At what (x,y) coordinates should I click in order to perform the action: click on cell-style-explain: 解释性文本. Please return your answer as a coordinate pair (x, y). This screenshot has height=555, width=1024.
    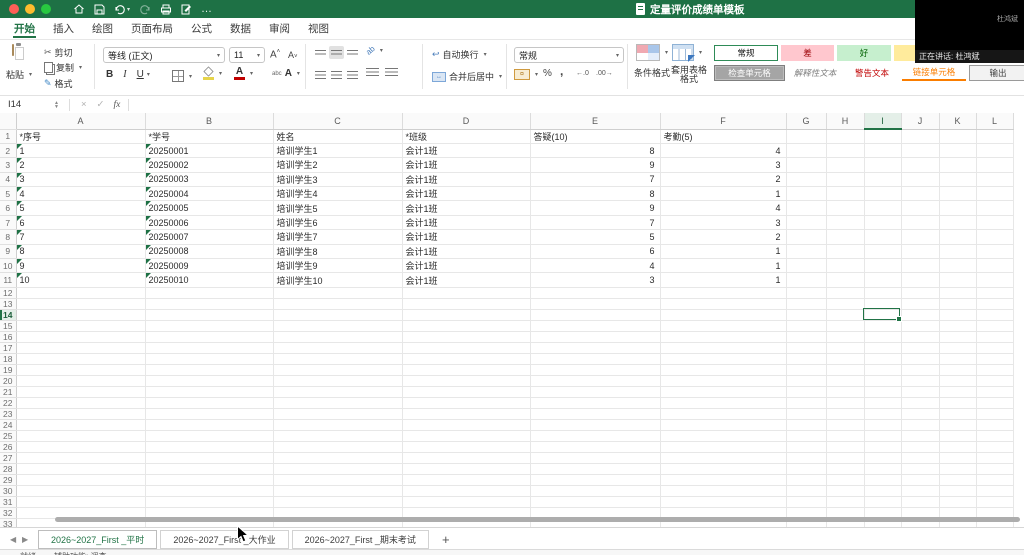
    Looking at the image, I should click on (815, 73).